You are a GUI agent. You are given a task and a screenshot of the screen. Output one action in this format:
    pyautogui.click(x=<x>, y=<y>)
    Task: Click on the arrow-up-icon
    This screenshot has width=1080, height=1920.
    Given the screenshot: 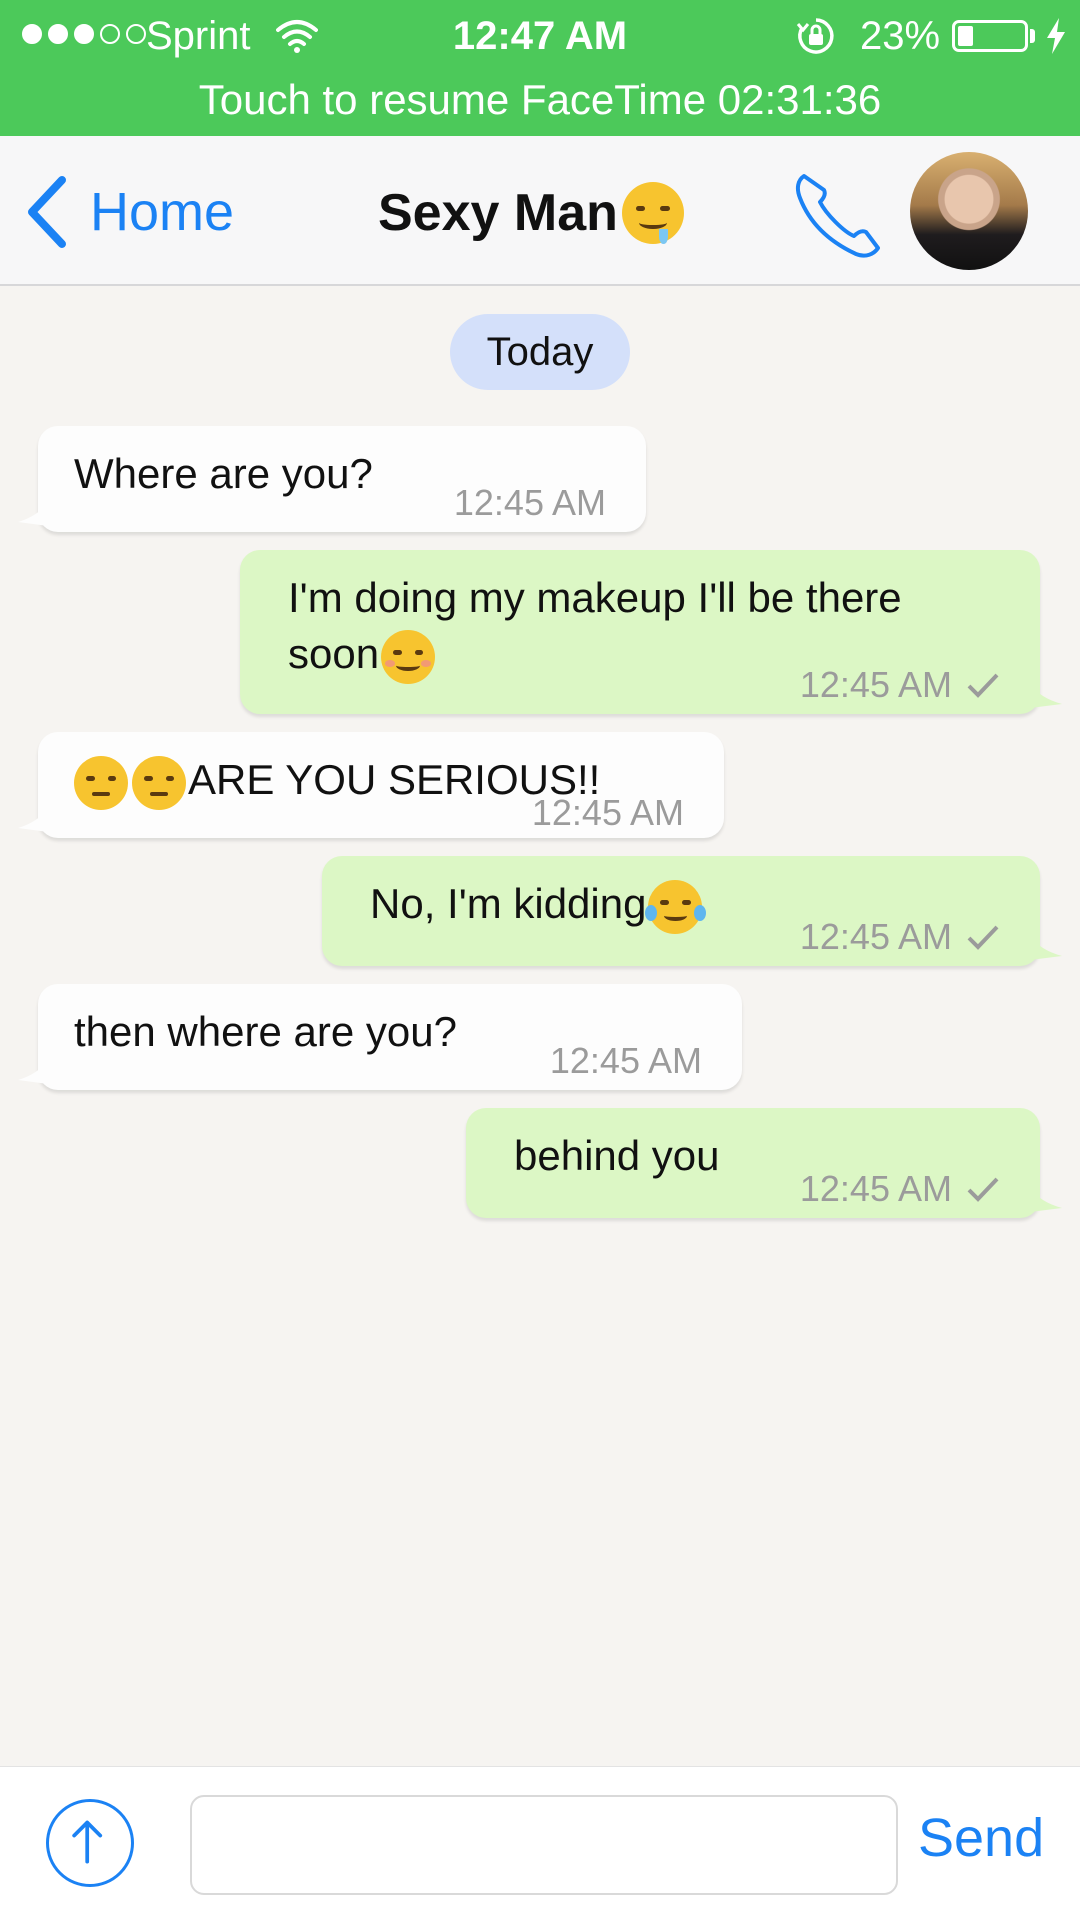 What is the action you would take?
    pyautogui.click(x=87, y=1842)
    